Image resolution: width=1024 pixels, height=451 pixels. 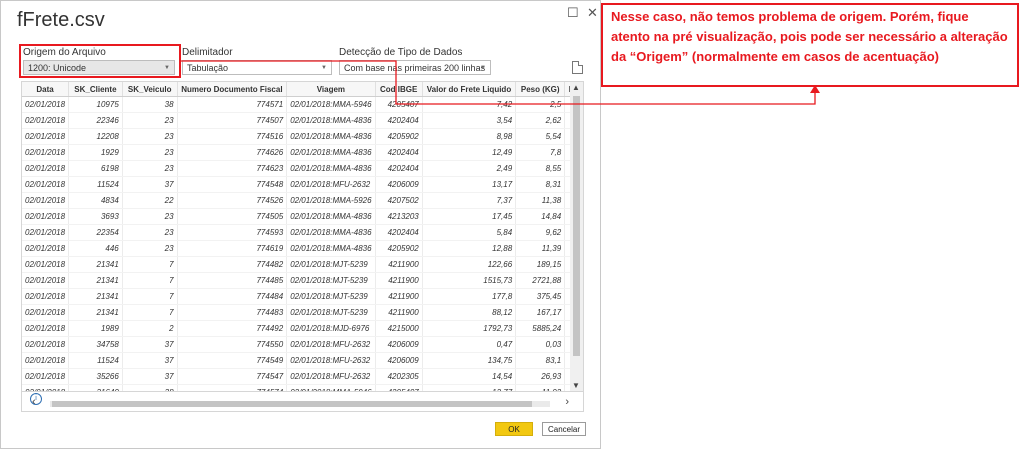 I want to click on table-cell: 2, so click(x=150, y=328).